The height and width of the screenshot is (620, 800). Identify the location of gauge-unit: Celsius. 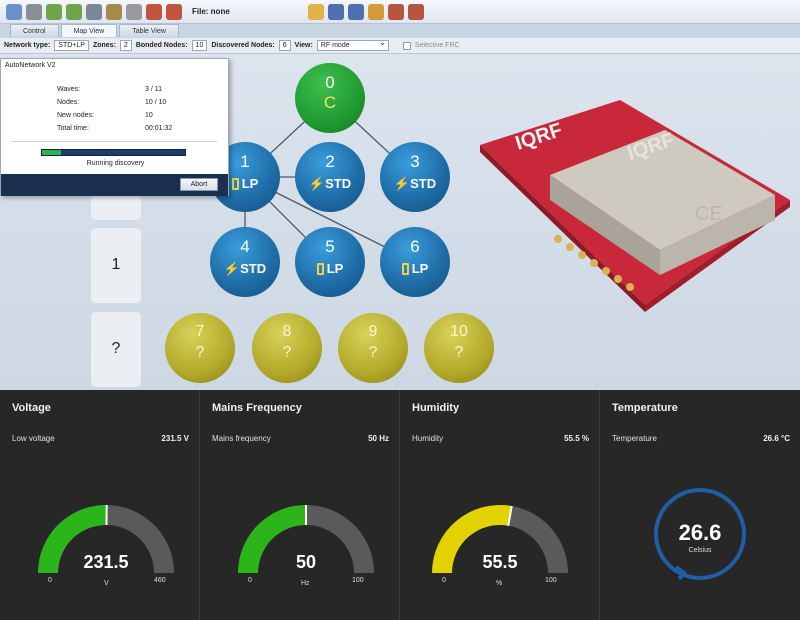
(700, 550).